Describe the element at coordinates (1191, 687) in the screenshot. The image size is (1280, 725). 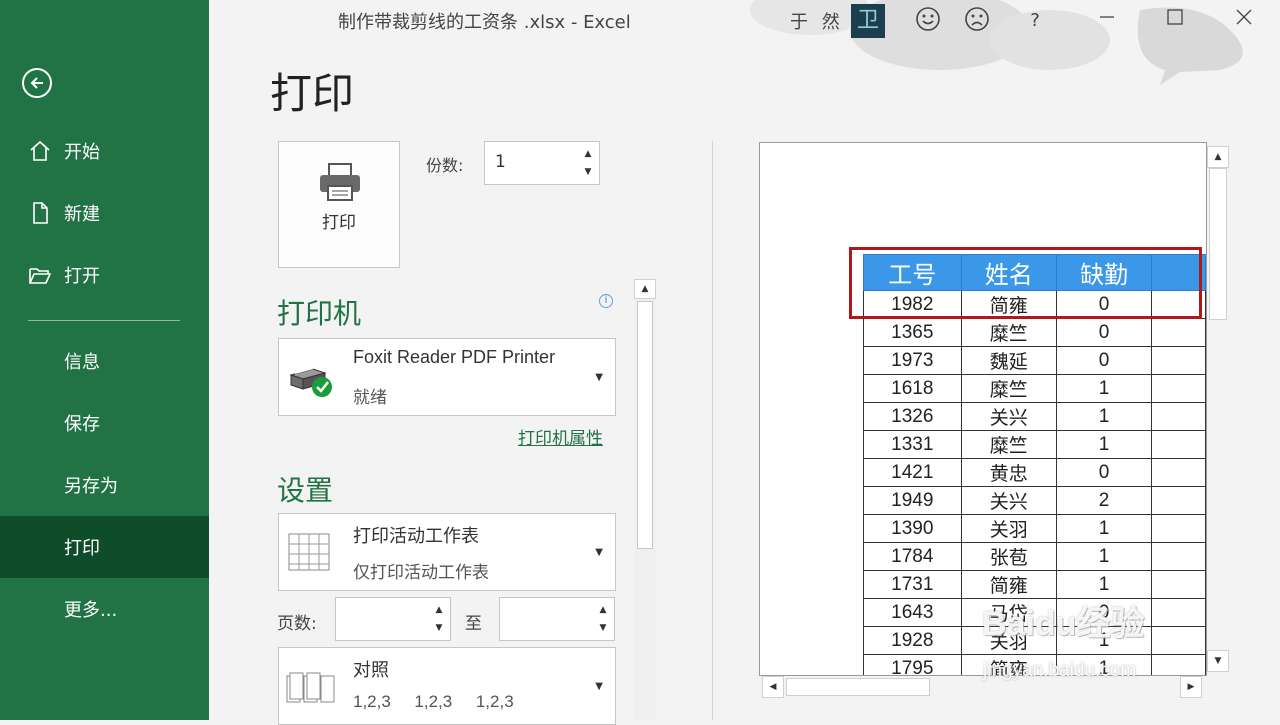
I see `scroll-right-icon: ▶` at that location.